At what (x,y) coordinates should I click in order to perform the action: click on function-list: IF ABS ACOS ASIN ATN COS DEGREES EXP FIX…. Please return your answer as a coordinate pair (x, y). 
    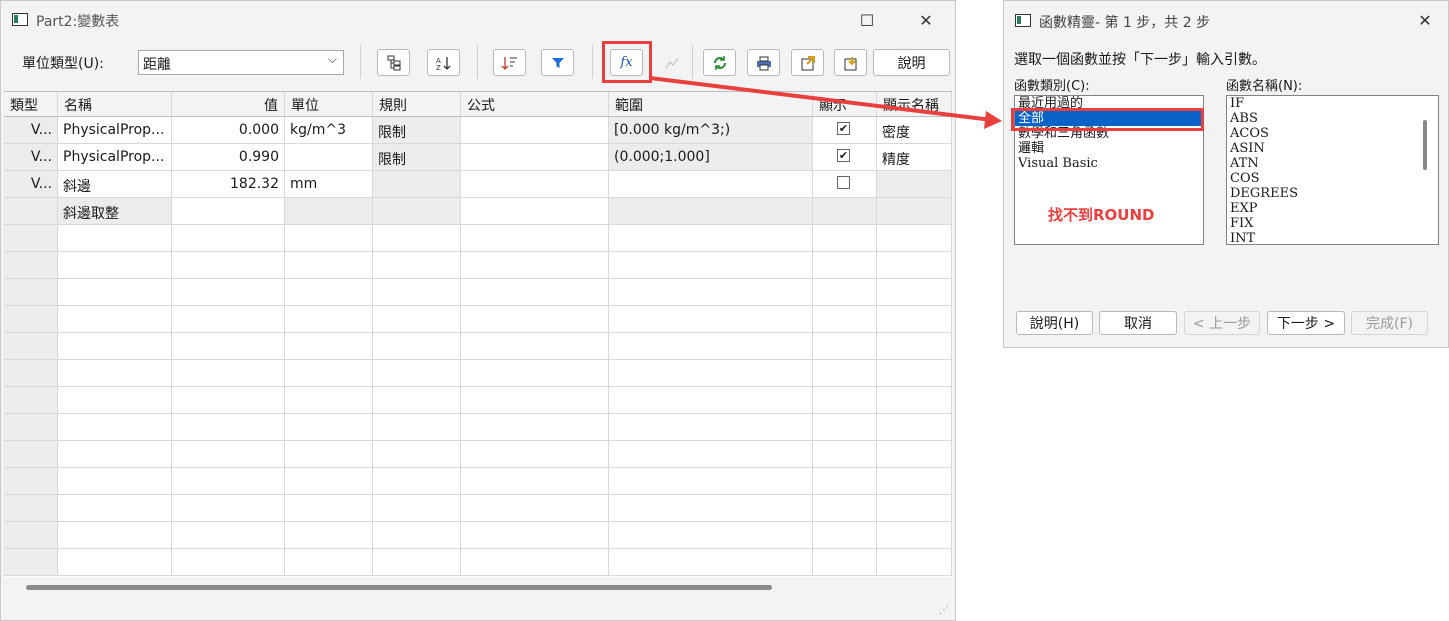
    Looking at the image, I should click on (1332, 170).